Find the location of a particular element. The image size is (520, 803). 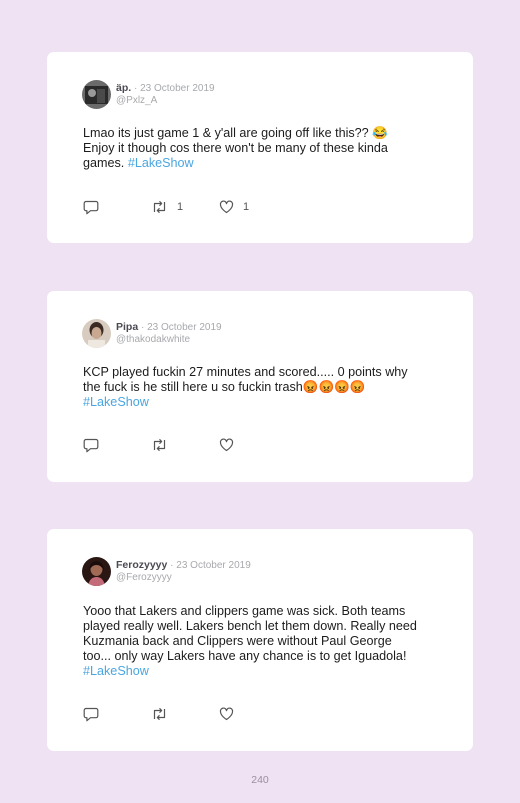

like-count: 1 is located at coordinates (246, 207).